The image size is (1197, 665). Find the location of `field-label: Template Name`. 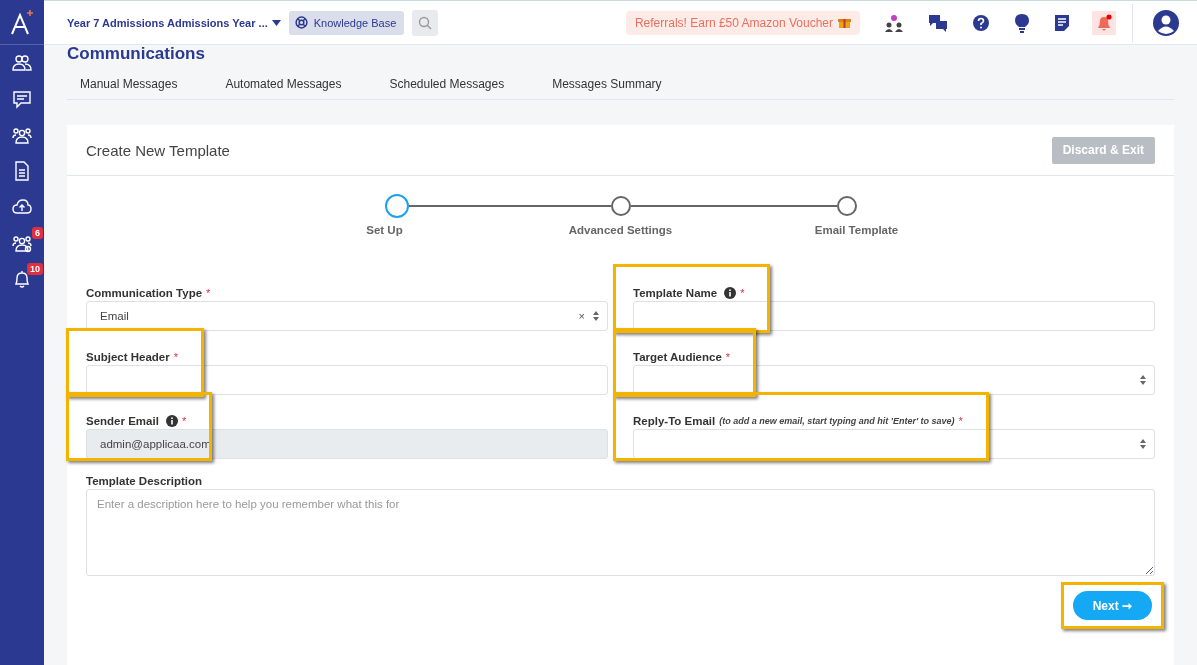

field-label: Template Name is located at coordinates (675, 292).